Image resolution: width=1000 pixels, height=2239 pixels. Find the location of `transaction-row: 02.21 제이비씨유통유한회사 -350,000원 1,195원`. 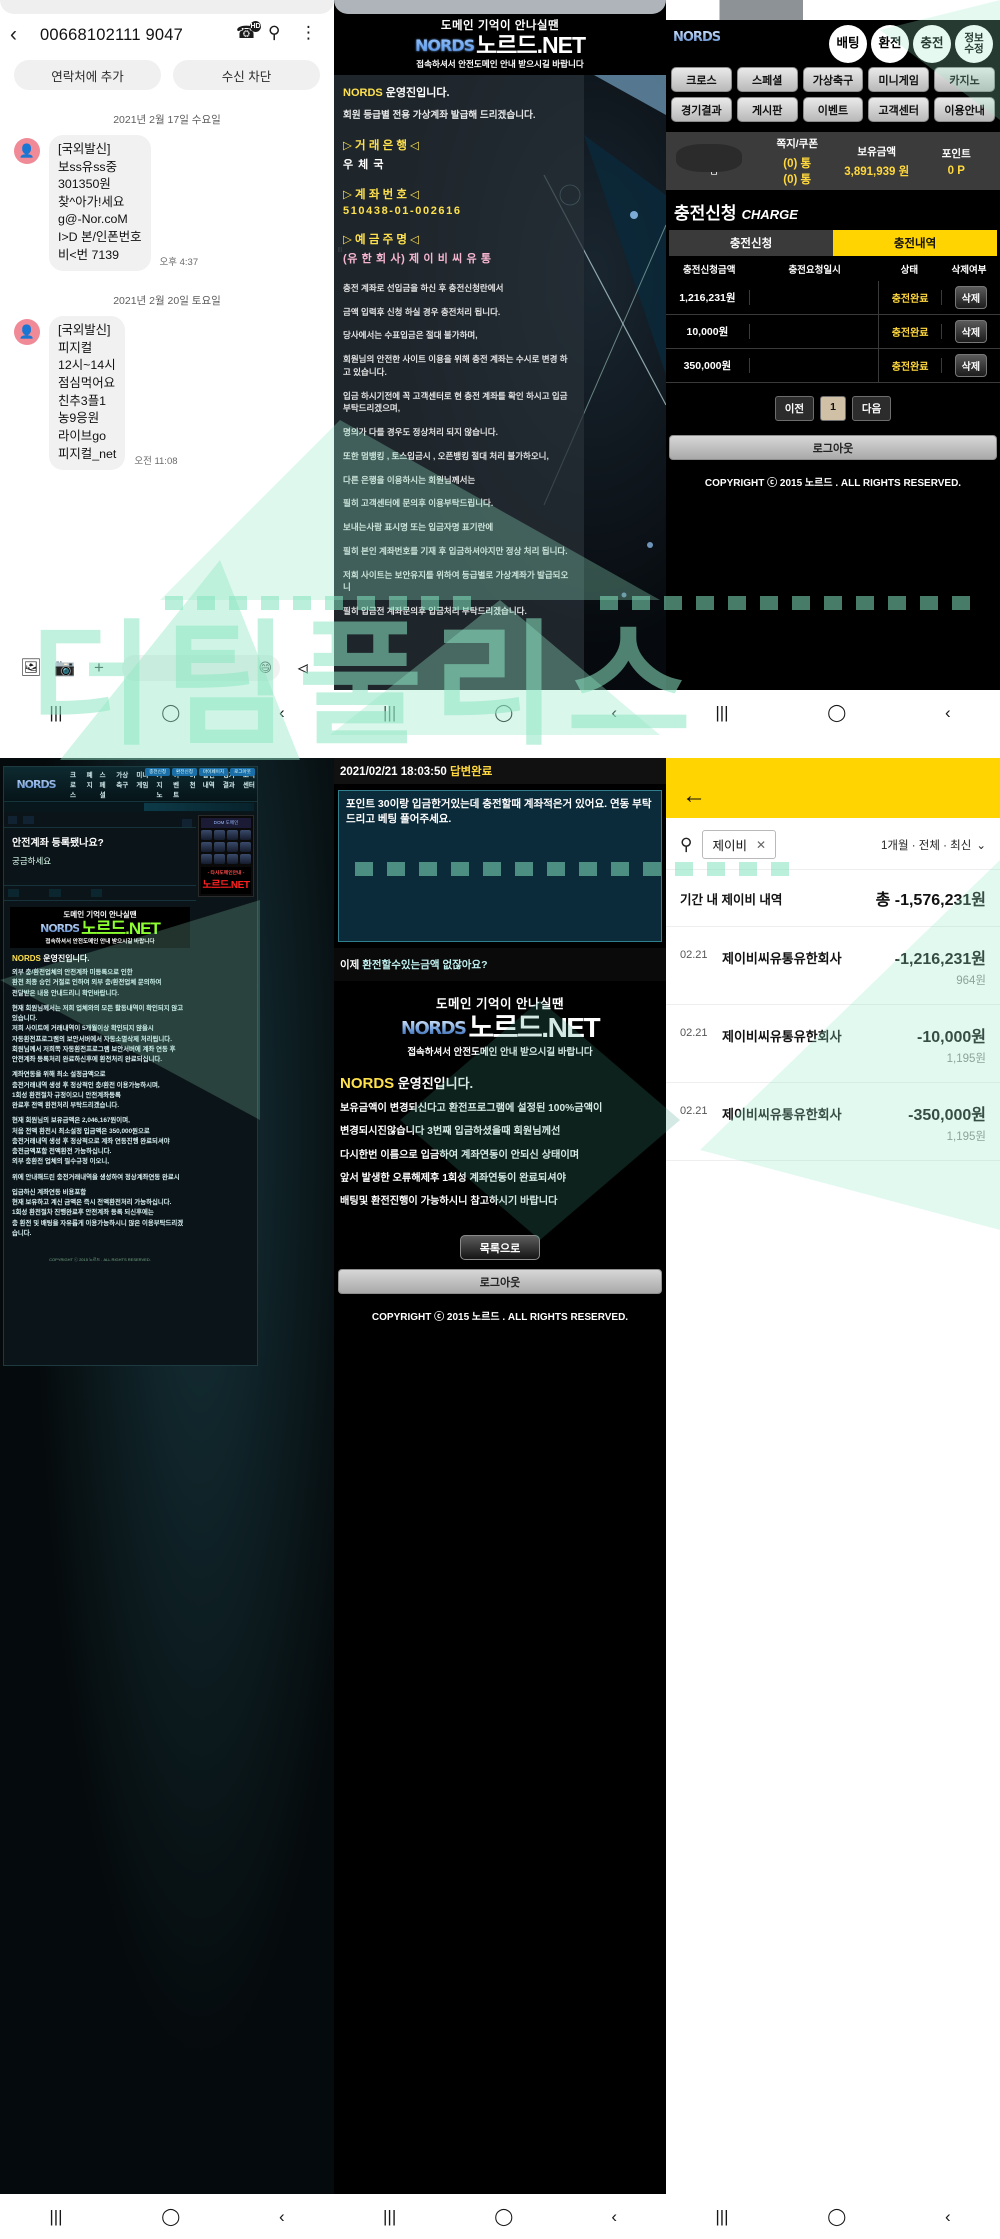

transaction-row: 02.21 제이비씨유통유한회사 -350,000원 1,195원 is located at coordinates (833, 1122).